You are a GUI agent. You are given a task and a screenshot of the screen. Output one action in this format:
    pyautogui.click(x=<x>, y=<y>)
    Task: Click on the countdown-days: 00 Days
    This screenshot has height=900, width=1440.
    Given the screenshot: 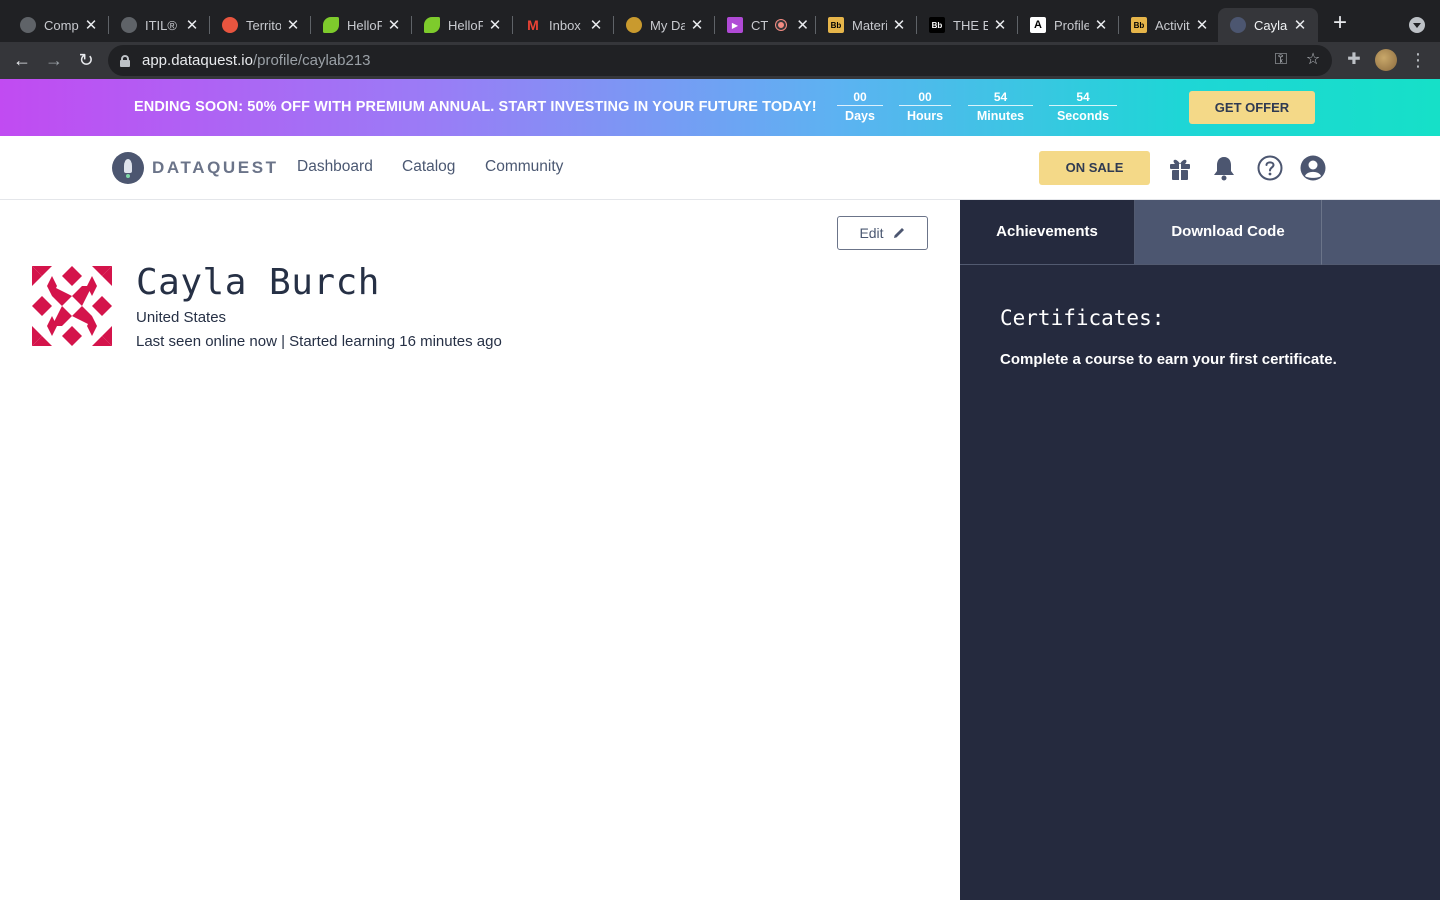 What is the action you would take?
    pyautogui.click(x=860, y=105)
    